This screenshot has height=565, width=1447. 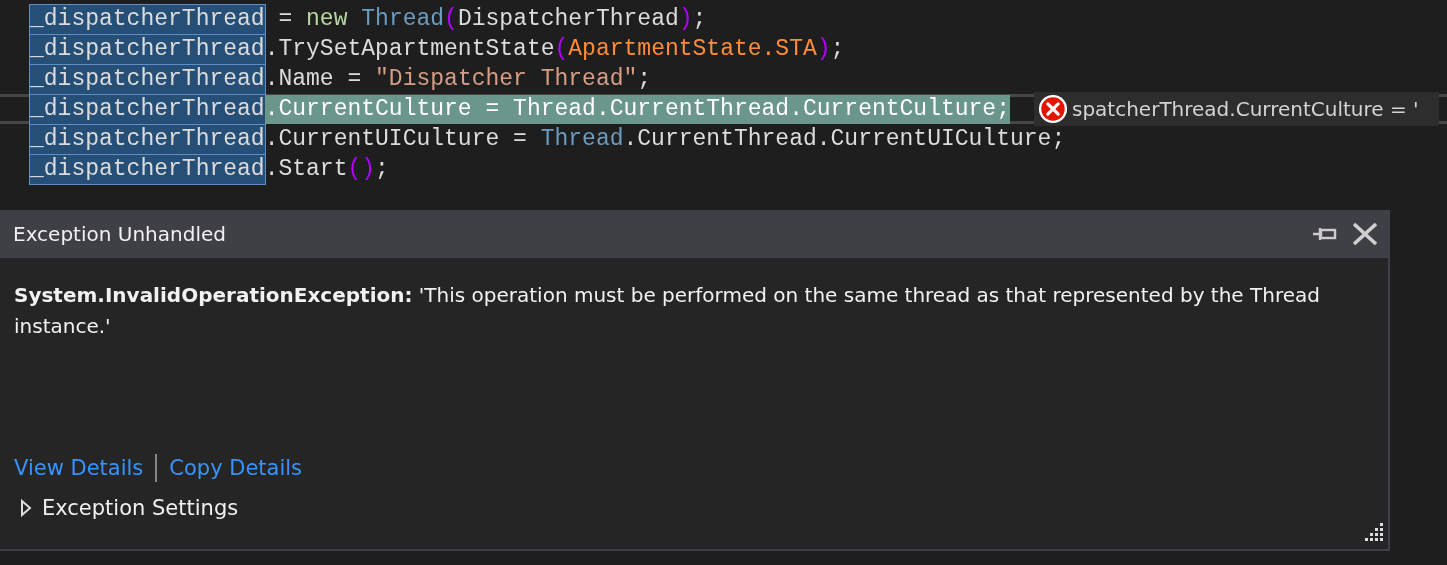 What do you see at coordinates (326, 169) in the screenshot?
I see `code-line: .Start();` at bounding box center [326, 169].